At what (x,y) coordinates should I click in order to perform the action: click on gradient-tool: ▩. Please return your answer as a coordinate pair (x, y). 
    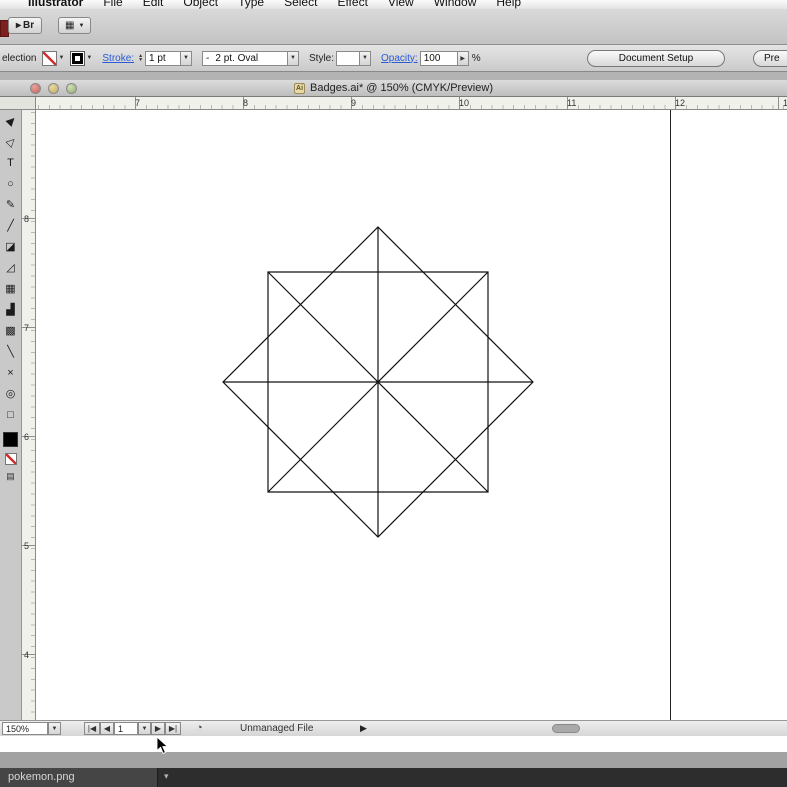
    Looking at the image, I should click on (11, 330).